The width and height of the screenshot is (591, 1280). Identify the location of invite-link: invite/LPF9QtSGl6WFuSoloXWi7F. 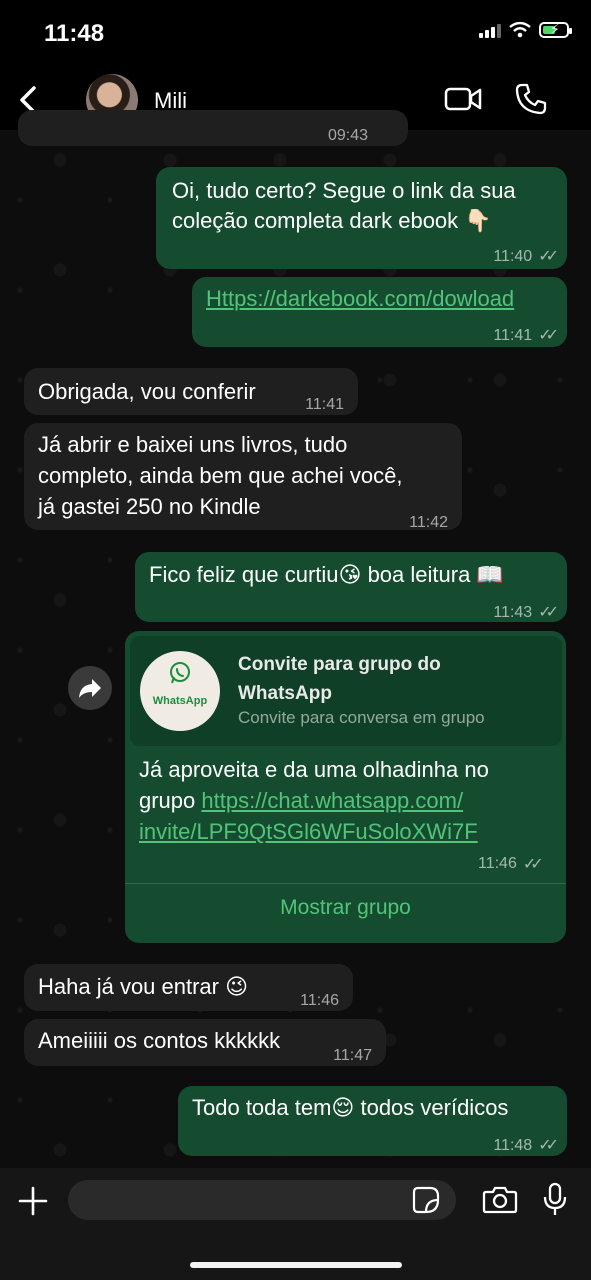
(308, 831).